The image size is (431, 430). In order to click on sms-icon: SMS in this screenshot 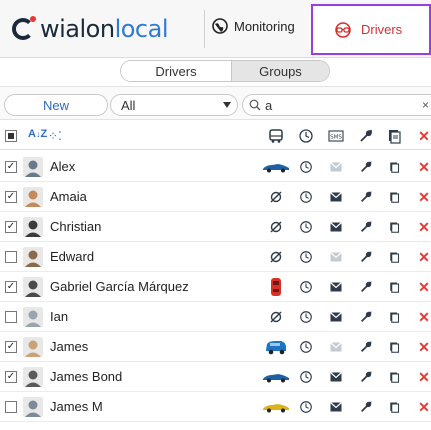, I will do `click(336, 136)`.